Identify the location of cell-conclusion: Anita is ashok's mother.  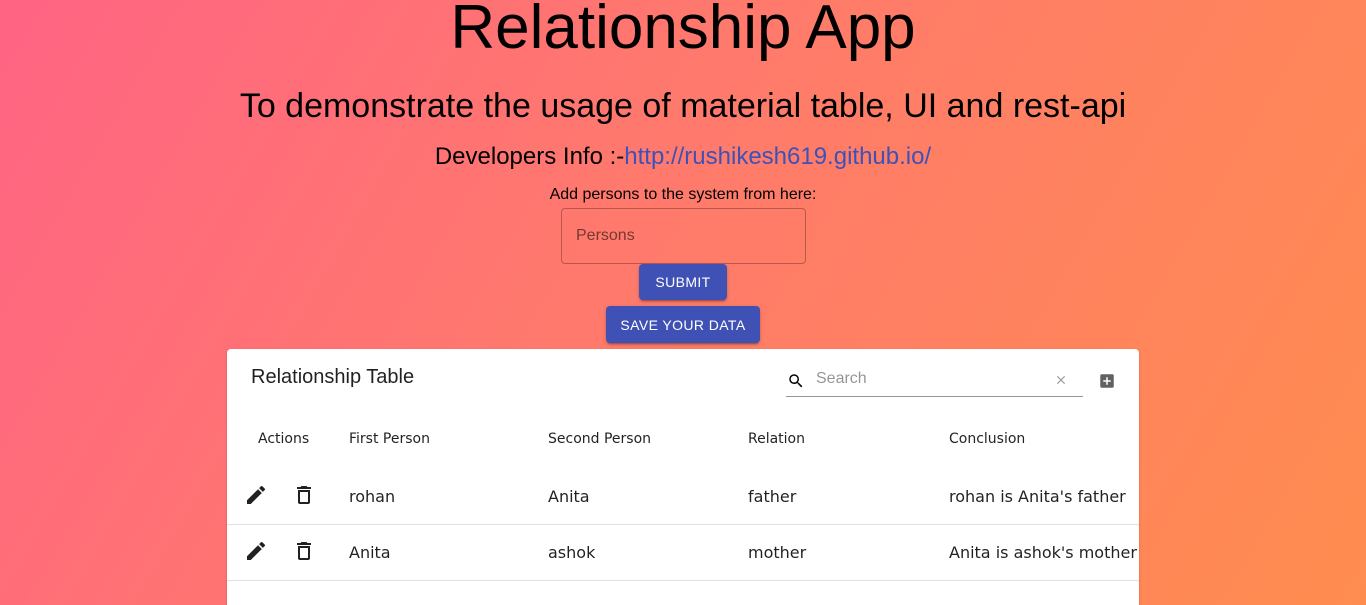
(1043, 552).